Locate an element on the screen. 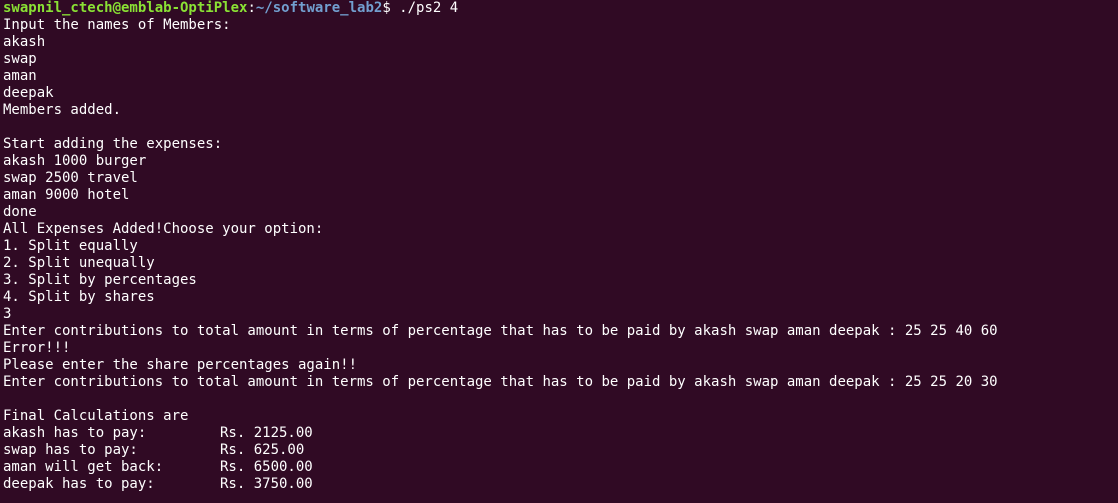 This screenshot has height=503, width=1118. result-row: akash has to pay: Rs. 2125.00 is located at coordinates (560, 433).